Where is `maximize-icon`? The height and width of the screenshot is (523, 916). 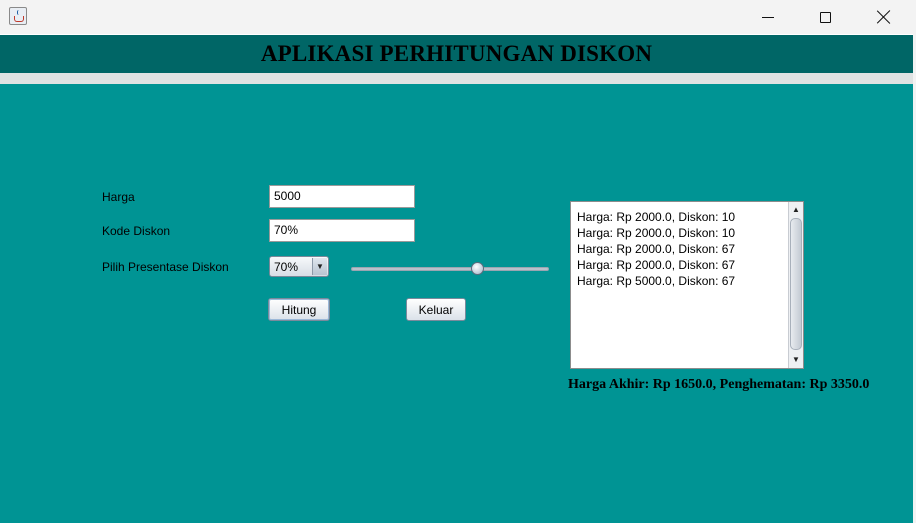
maximize-icon is located at coordinates (825, 17).